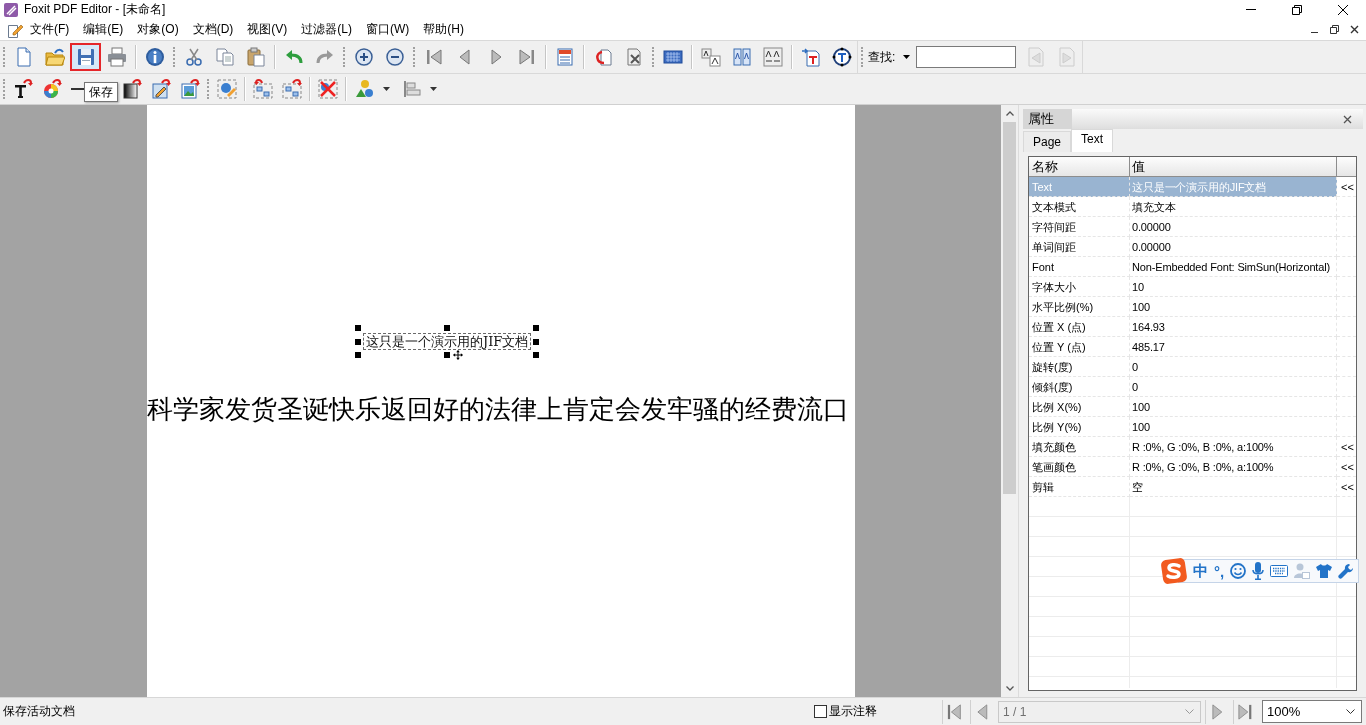 The width and height of the screenshot is (1366, 725). What do you see at coordinates (95, 9) in the screenshot?
I see `window-title: Foxit PDF Editor - [未命名]` at bounding box center [95, 9].